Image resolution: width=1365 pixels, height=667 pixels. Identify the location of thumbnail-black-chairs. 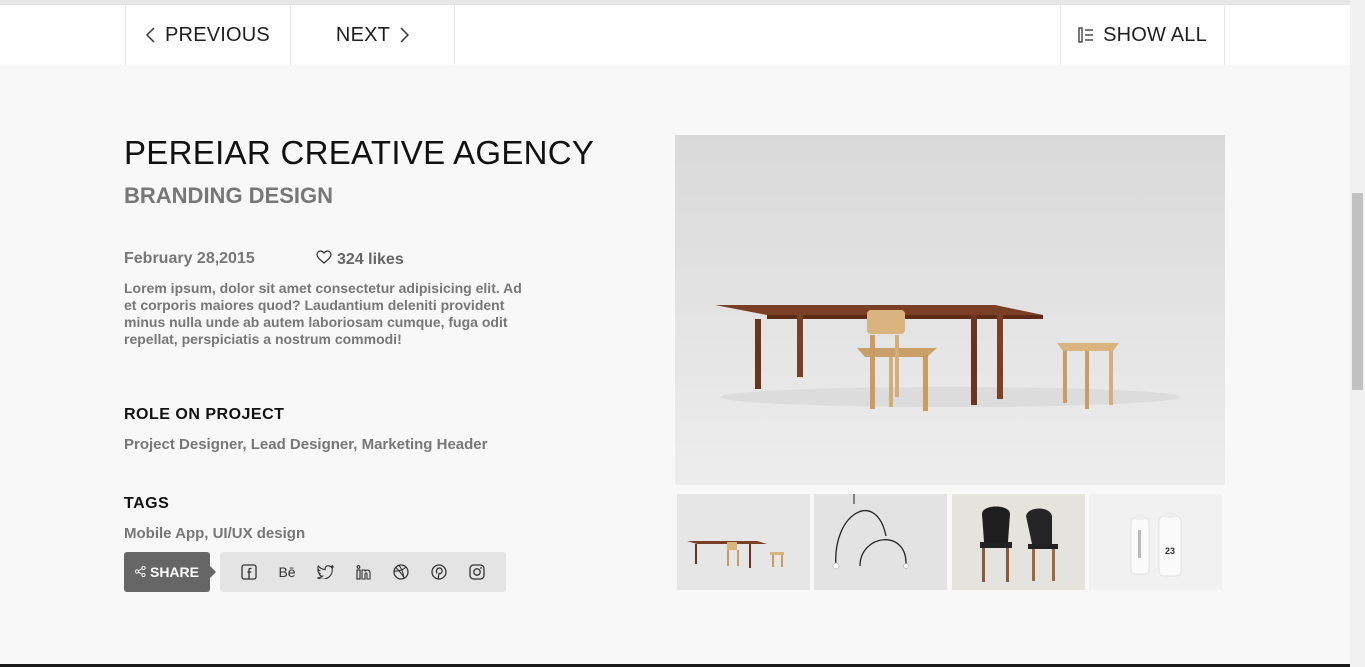
(1018, 542).